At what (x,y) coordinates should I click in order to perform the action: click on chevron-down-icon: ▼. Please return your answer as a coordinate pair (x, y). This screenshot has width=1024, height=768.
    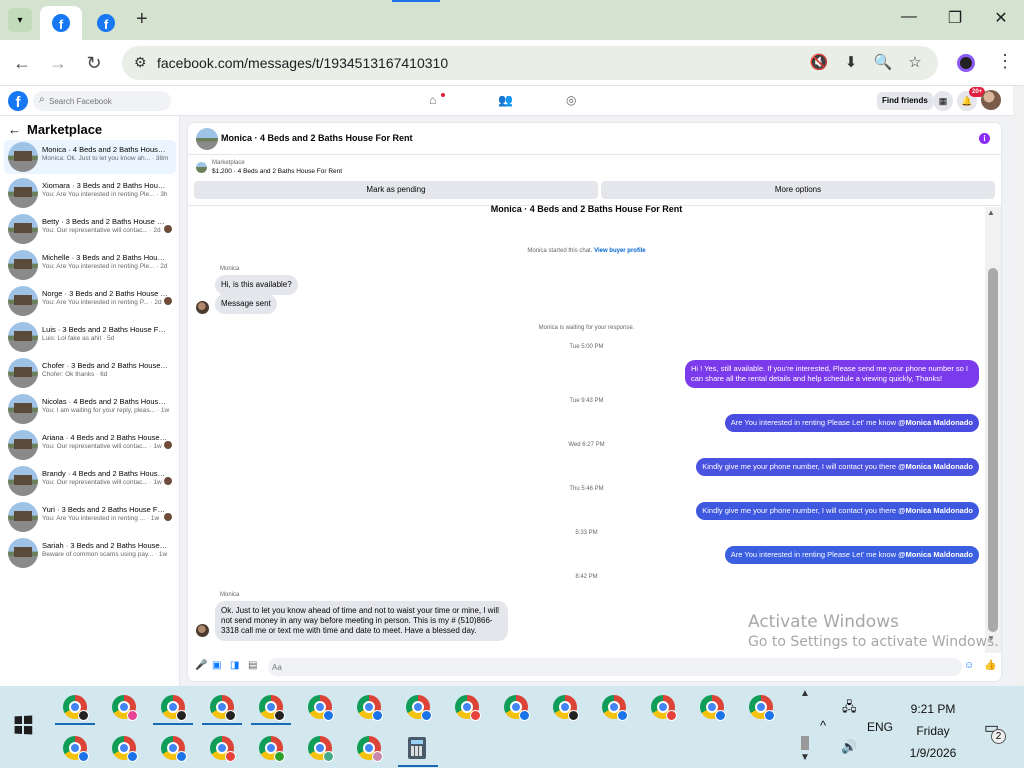
    Looking at the image, I should click on (805, 757).